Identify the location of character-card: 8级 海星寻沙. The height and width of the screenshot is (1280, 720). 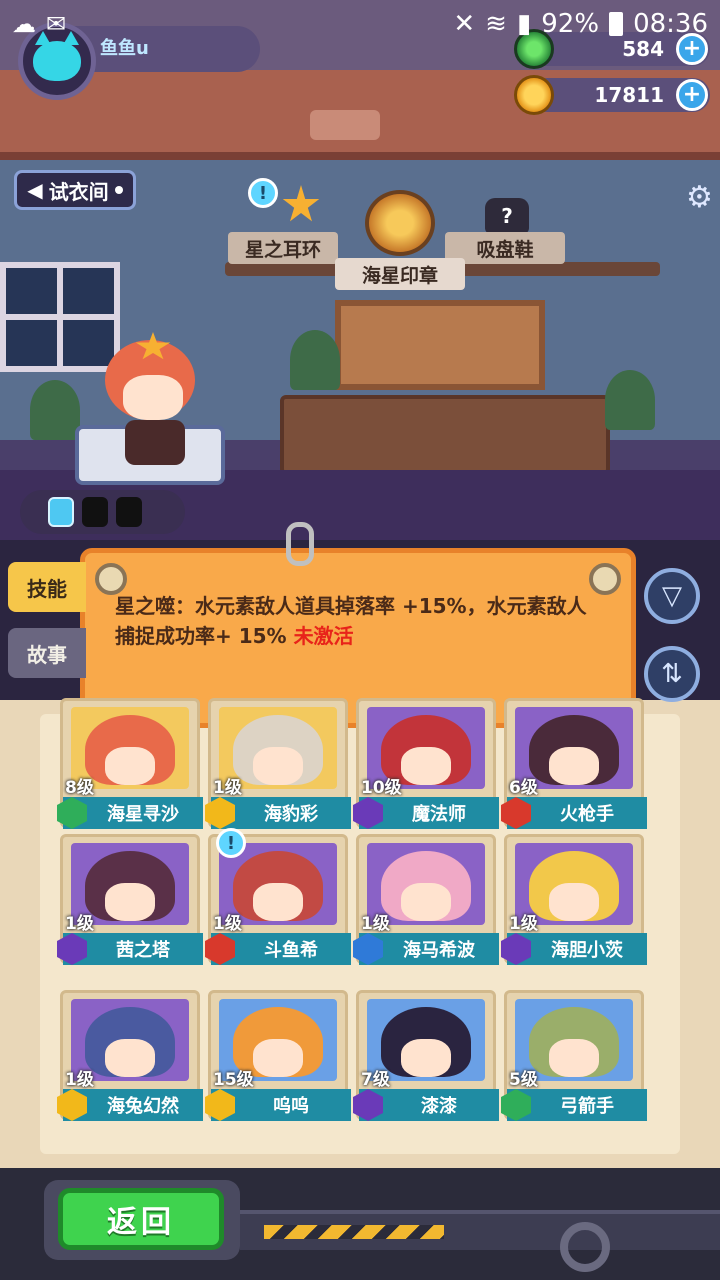
(130, 763).